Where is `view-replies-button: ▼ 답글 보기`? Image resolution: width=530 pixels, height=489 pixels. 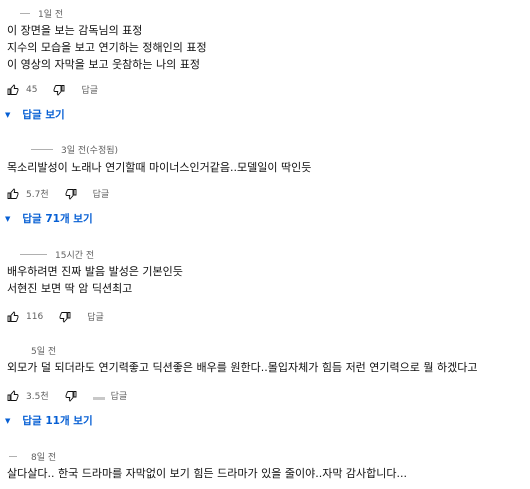 view-replies-button: ▼ 답글 보기 is located at coordinates (35, 114).